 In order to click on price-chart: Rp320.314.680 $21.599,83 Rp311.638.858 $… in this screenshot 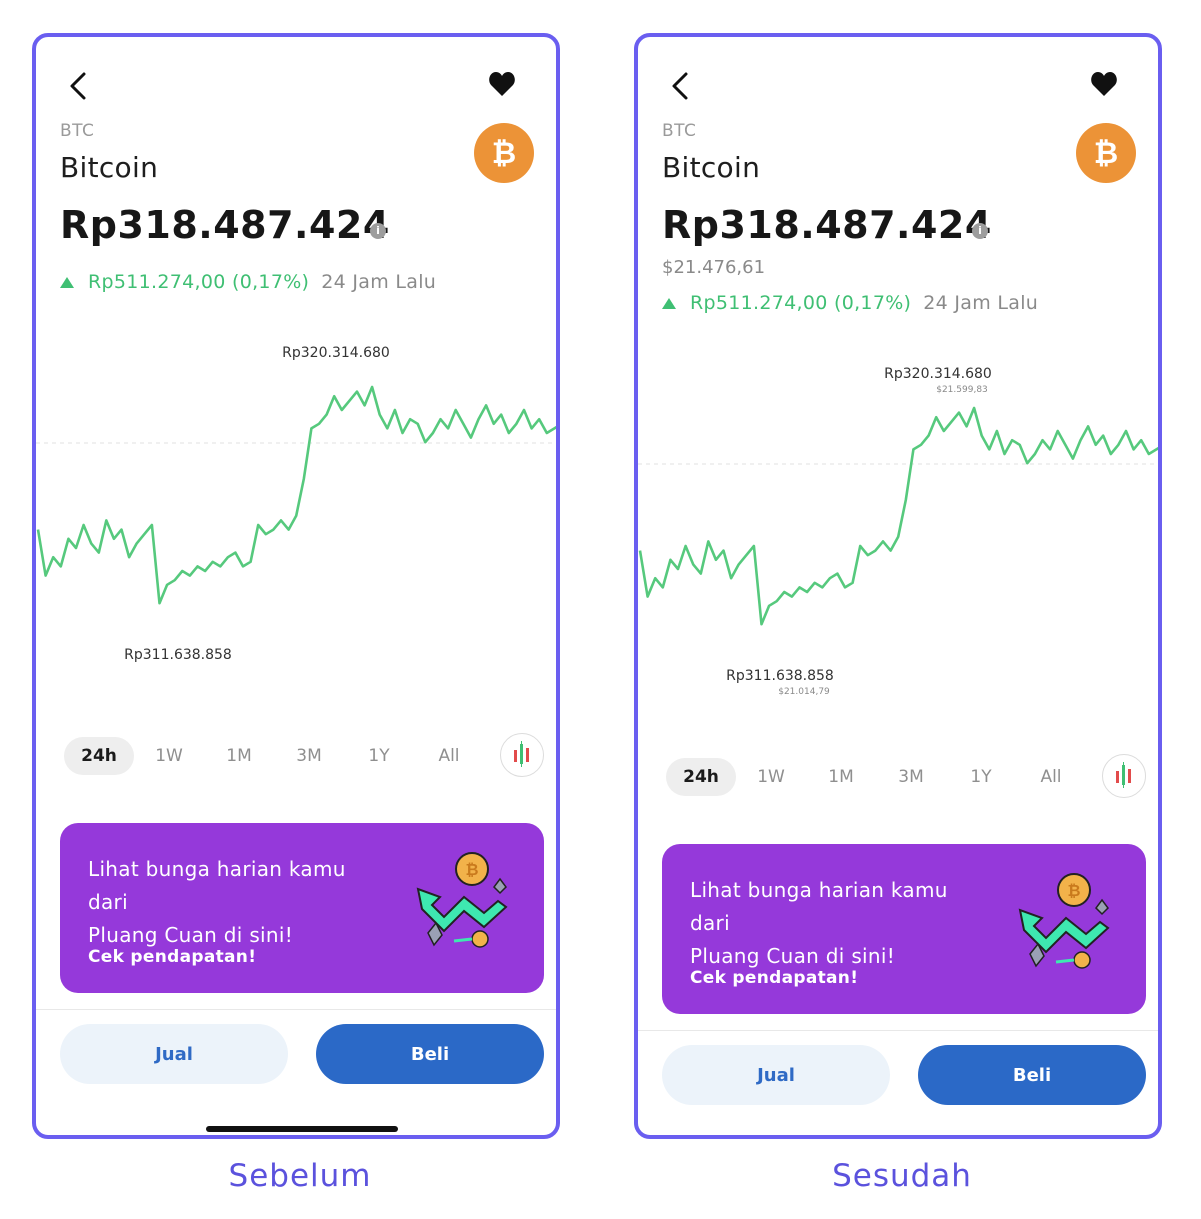, I will do `click(898, 528)`.